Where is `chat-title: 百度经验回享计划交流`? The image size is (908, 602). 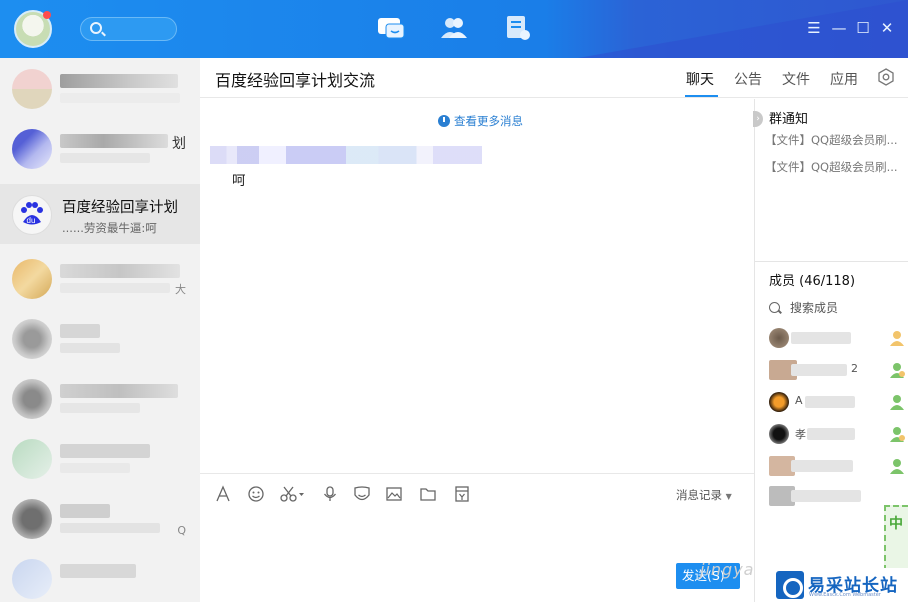
chat-title: 百度经验回享计划交流 is located at coordinates (295, 80).